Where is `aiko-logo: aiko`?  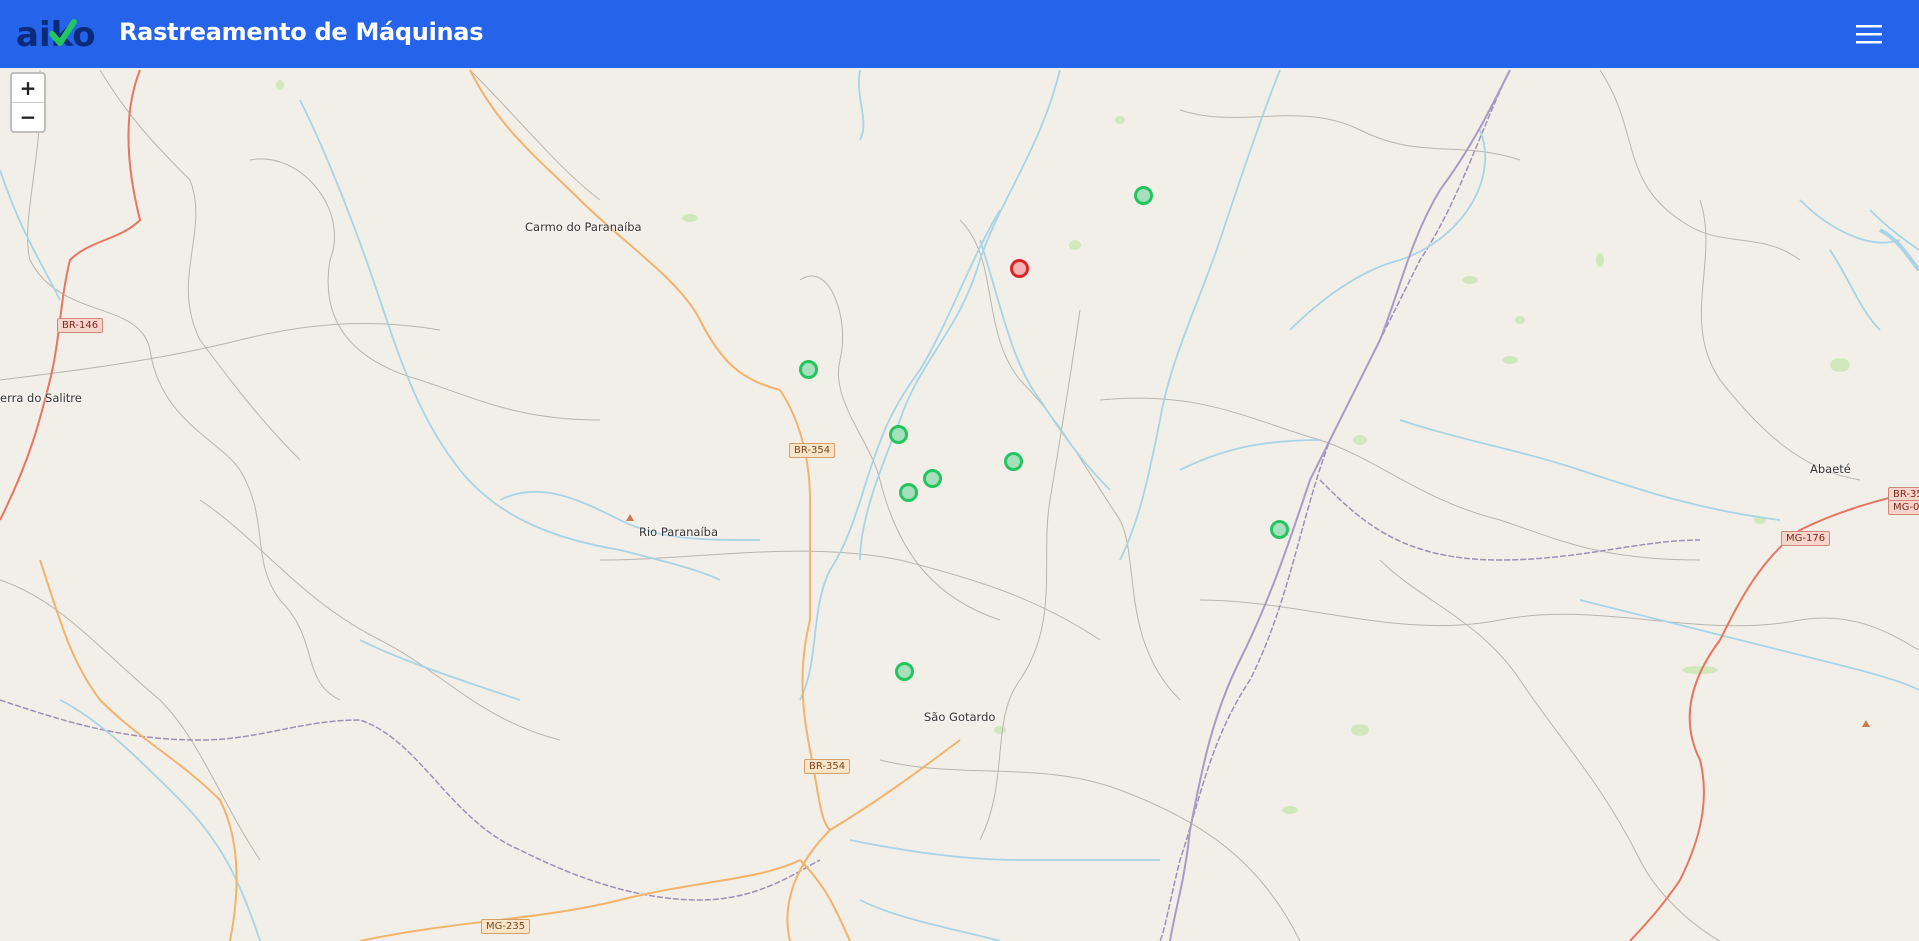 aiko-logo: aiko is located at coordinates (56, 33).